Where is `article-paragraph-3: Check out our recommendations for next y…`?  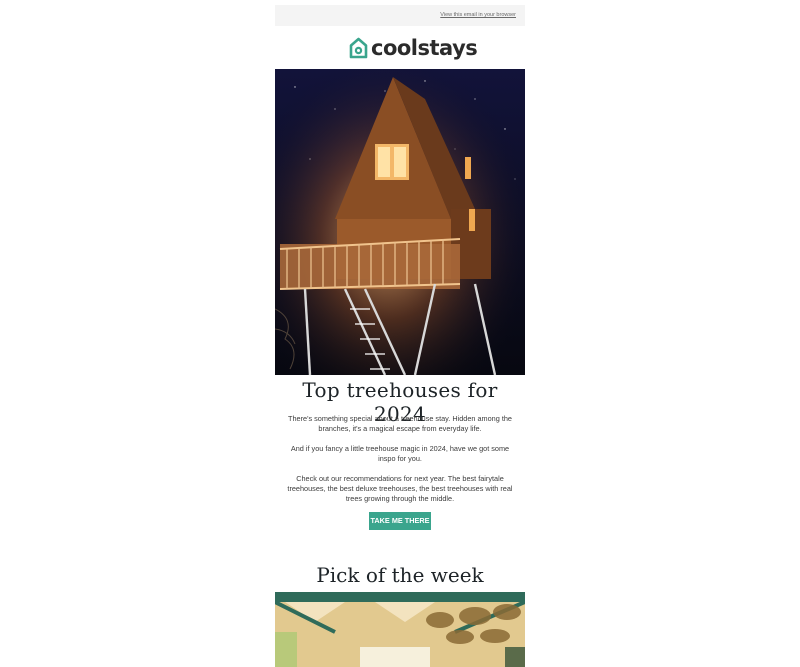 article-paragraph-3: Check out our recommendations for next y… is located at coordinates (400, 488).